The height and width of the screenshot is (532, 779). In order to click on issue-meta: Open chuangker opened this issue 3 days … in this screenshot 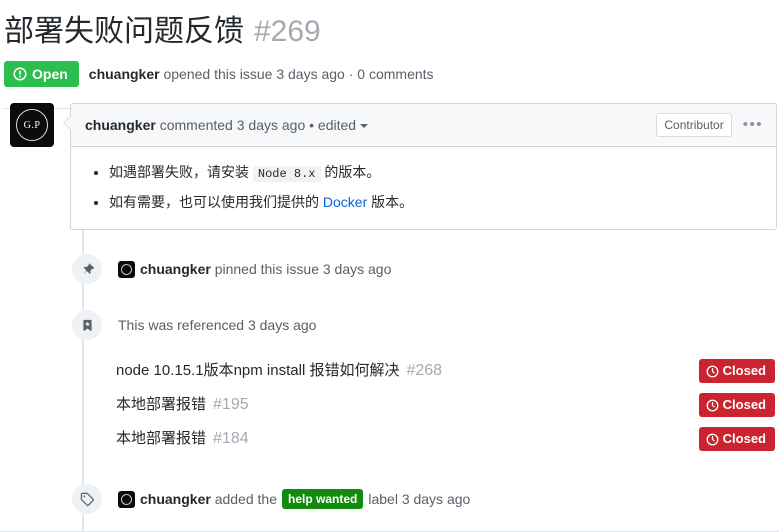, I will do `click(391, 74)`.